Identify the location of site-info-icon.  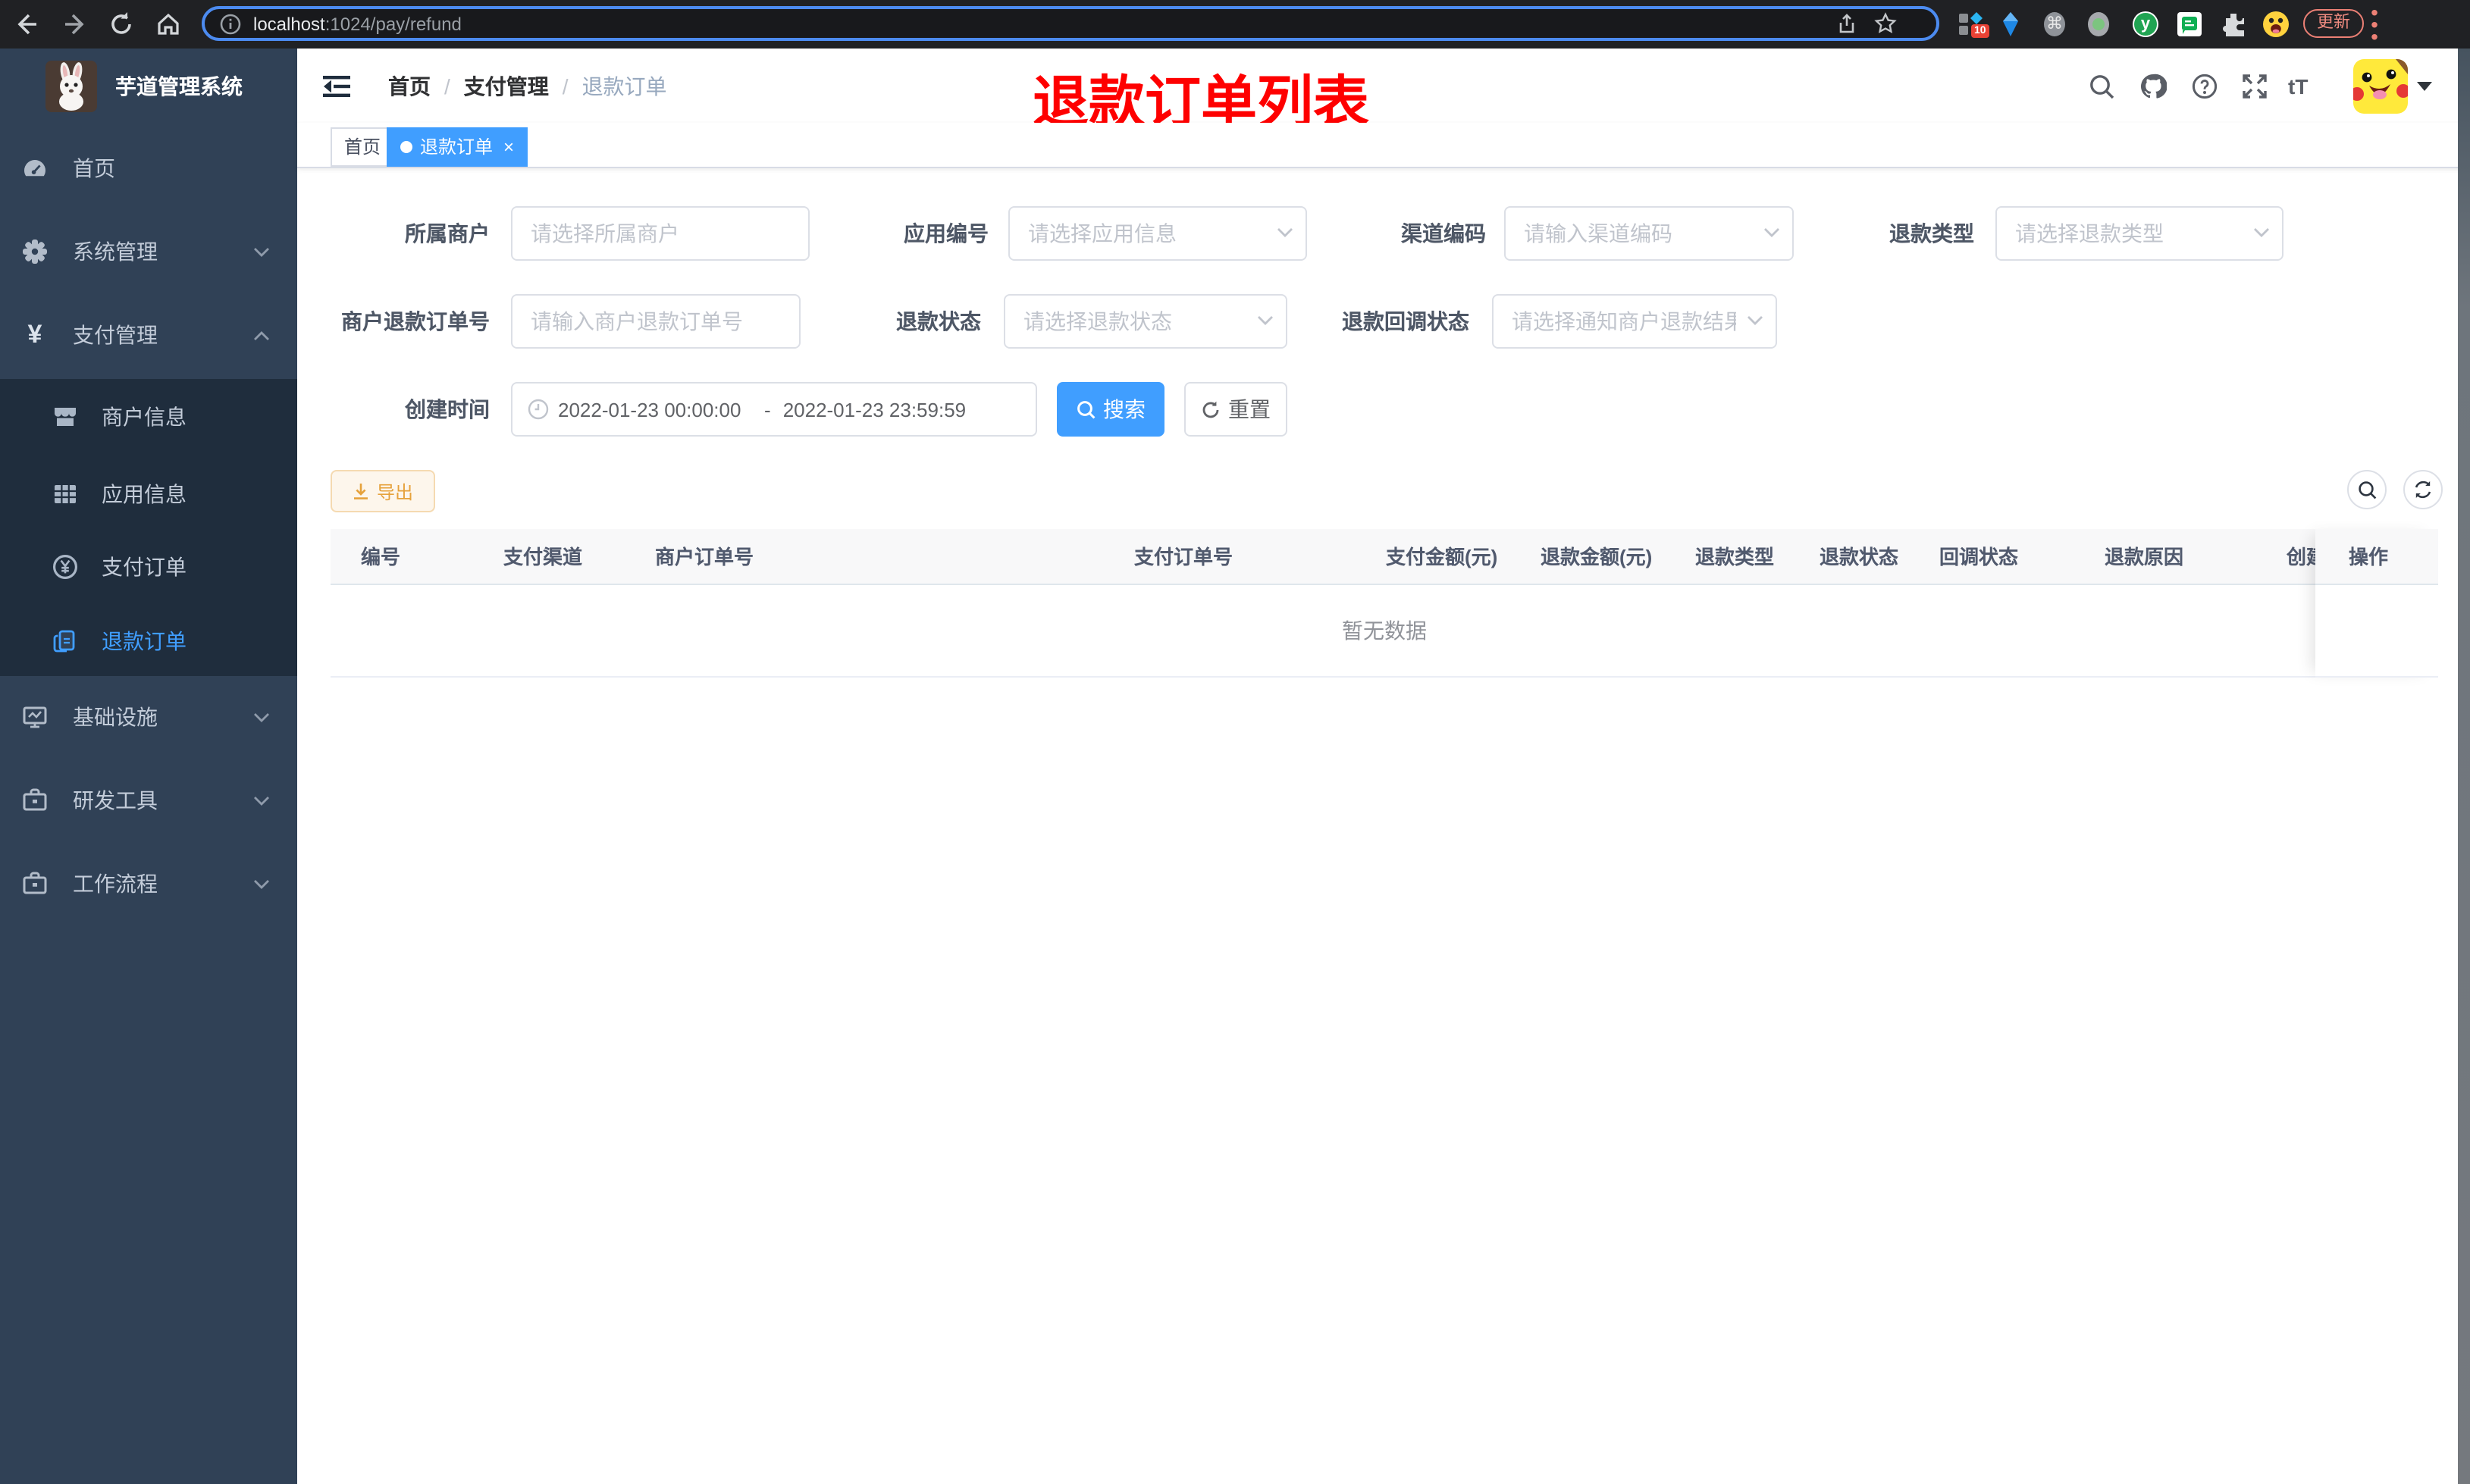
(230, 24).